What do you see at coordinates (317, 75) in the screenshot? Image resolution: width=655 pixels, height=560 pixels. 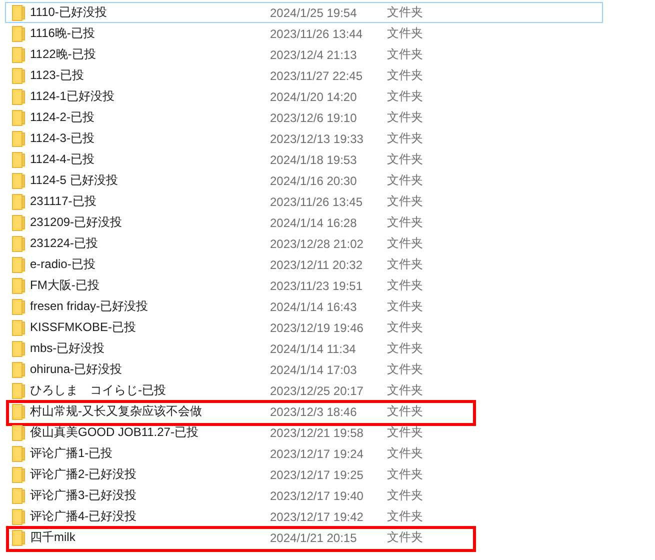 I see `modified-date: 2023/11/27 22:45` at bounding box center [317, 75].